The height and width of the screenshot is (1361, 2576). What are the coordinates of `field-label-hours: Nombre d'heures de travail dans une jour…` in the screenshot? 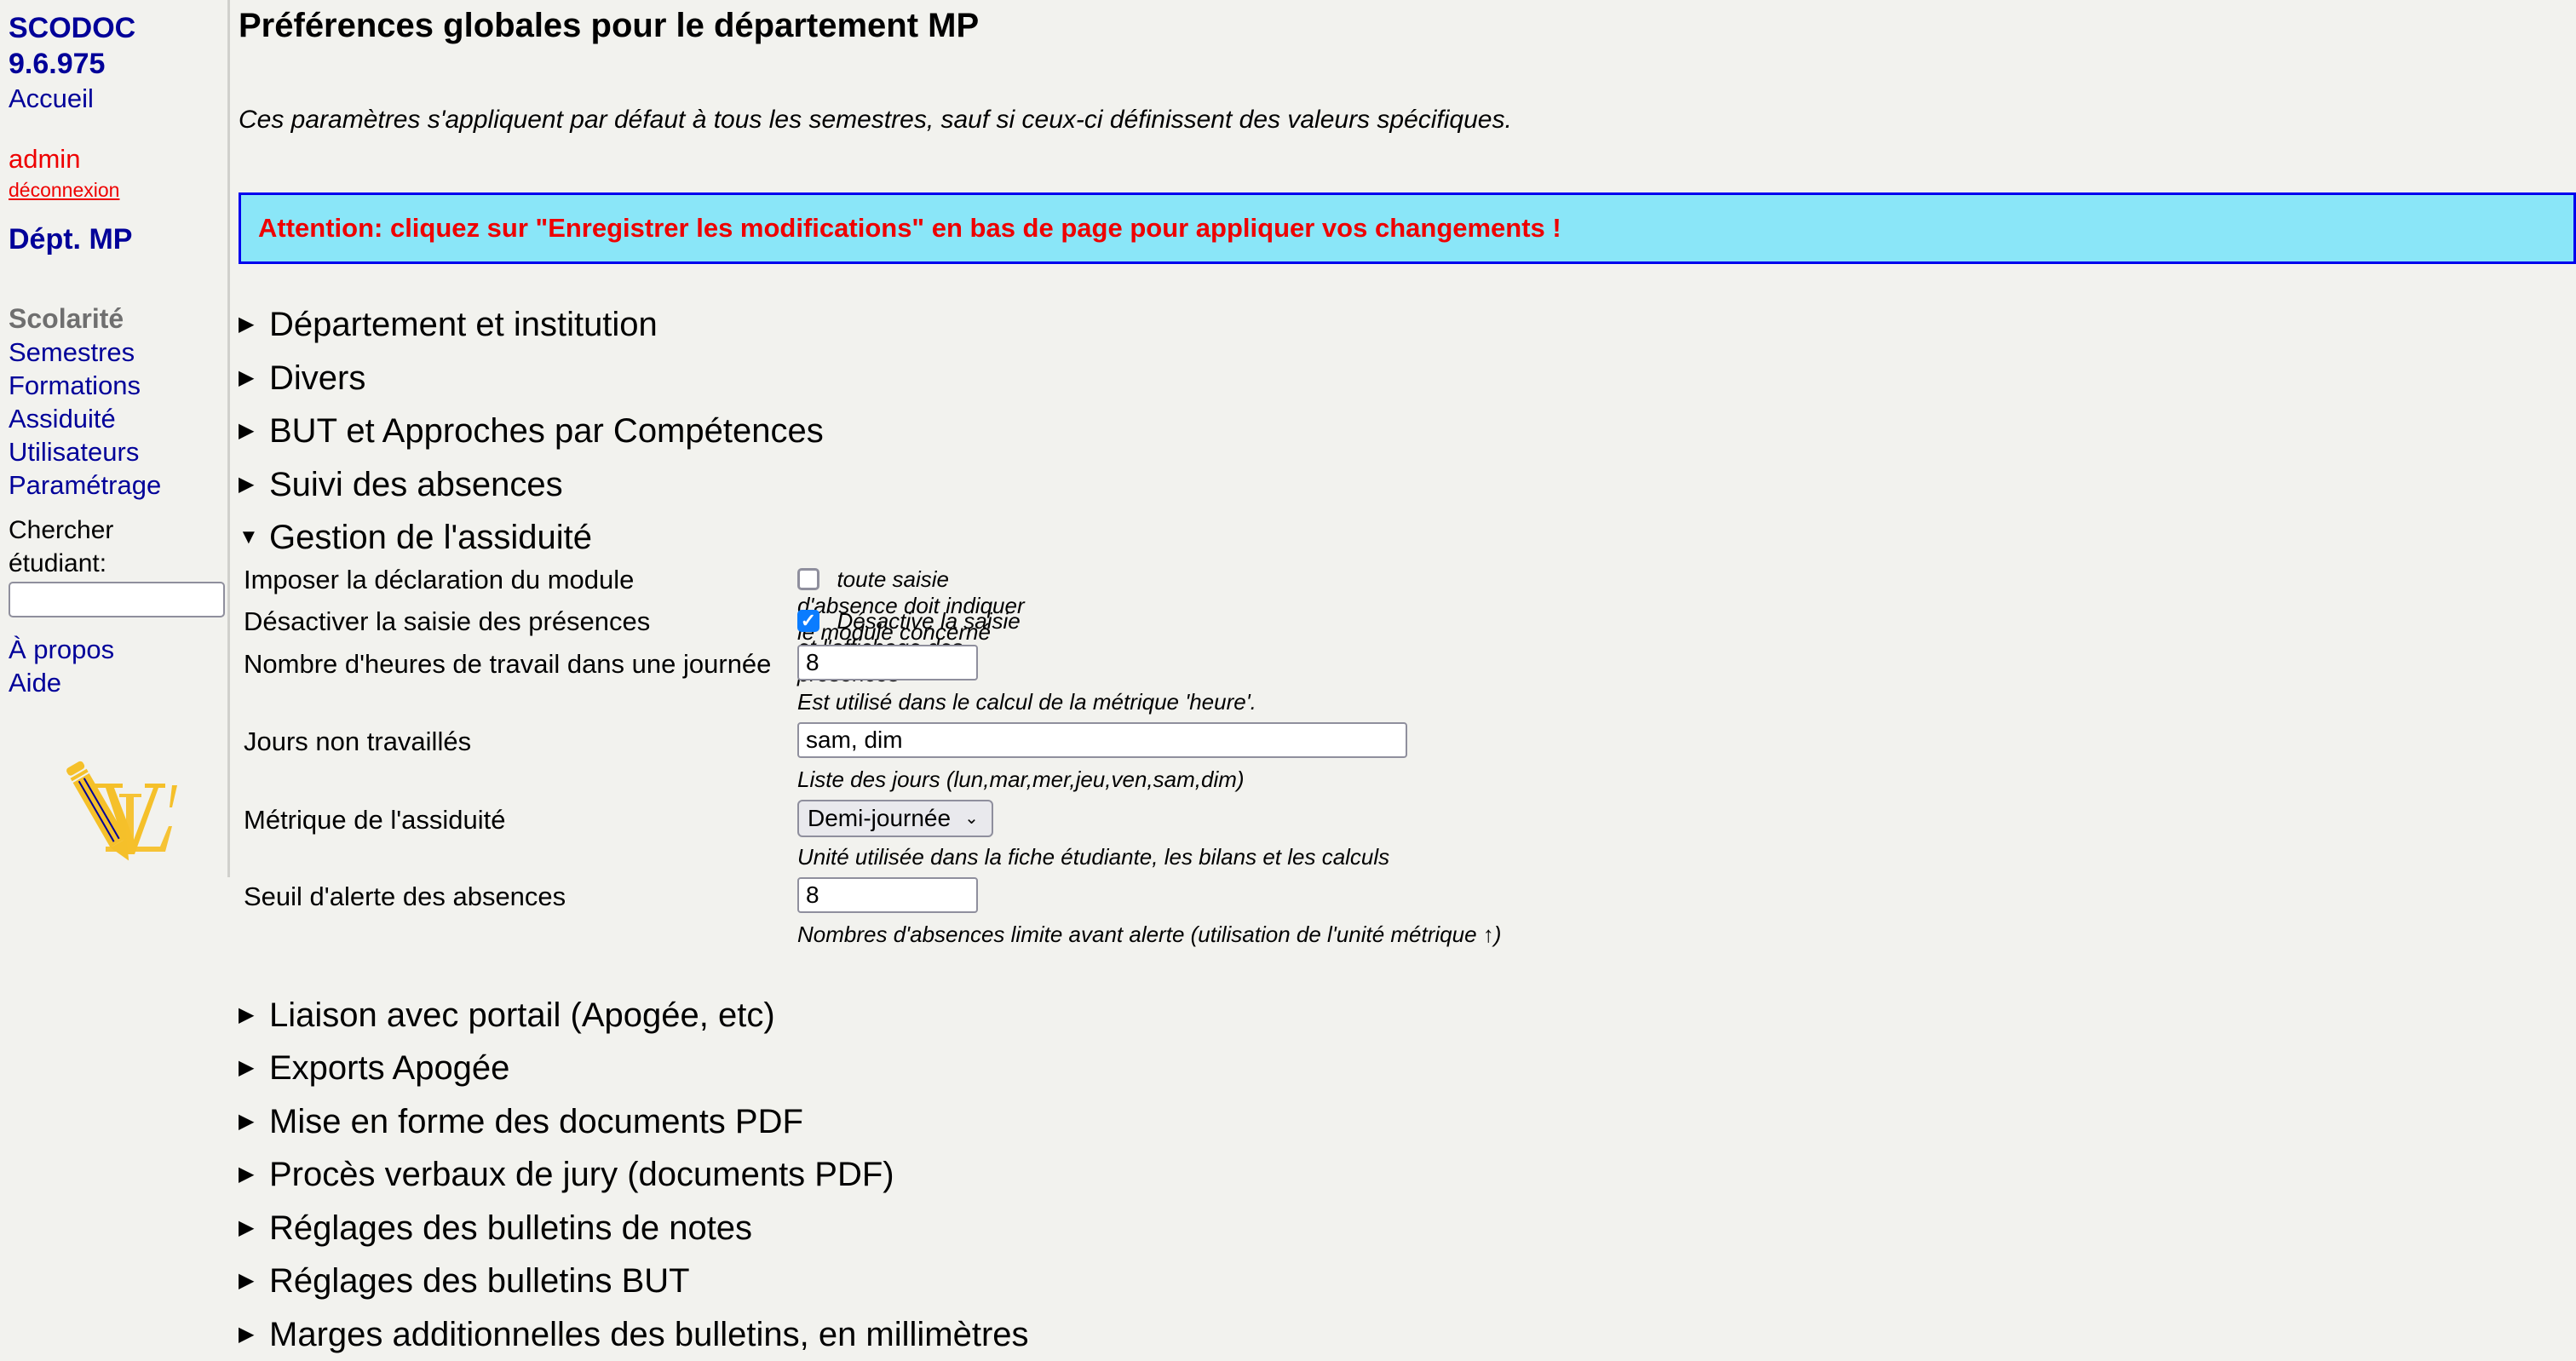 It's located at (508, 664).